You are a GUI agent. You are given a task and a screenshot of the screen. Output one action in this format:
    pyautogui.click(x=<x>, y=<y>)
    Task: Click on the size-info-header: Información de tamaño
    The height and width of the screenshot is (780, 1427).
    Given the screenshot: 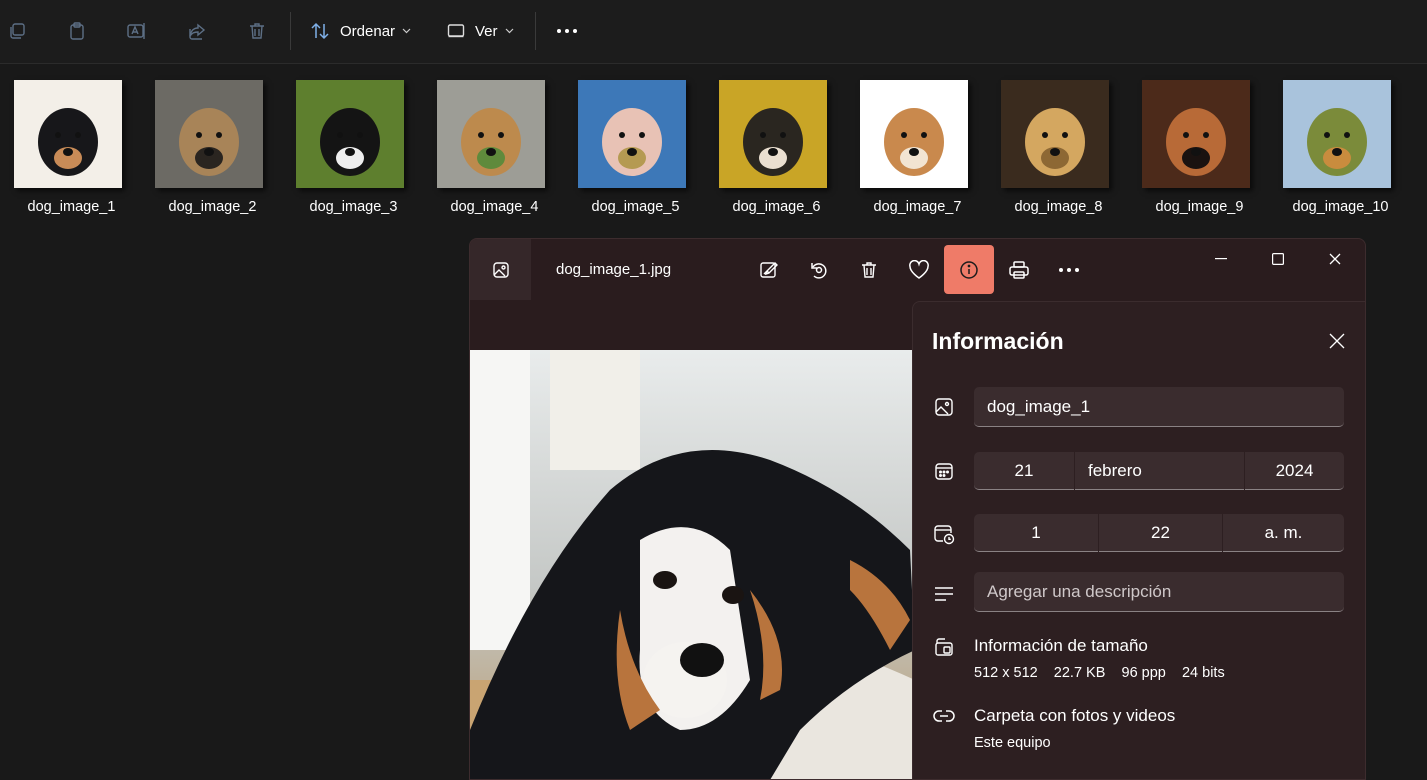 What is the action you would take?
    pyautogui.click(x=1061, y=645)
    